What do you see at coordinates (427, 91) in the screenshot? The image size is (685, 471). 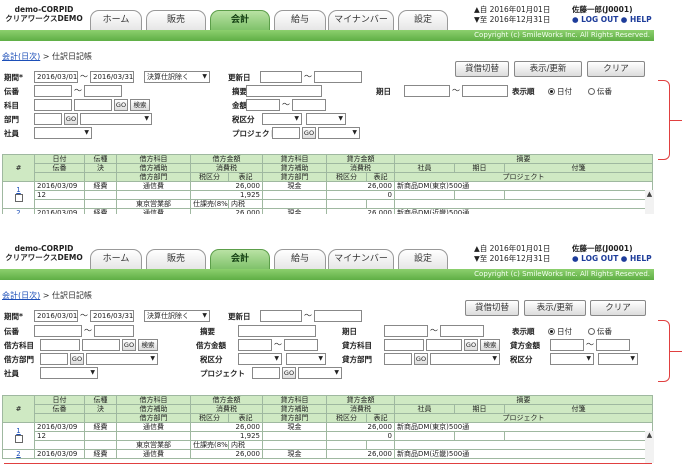 I see `due-from-input` at bounding box center [427, 91].